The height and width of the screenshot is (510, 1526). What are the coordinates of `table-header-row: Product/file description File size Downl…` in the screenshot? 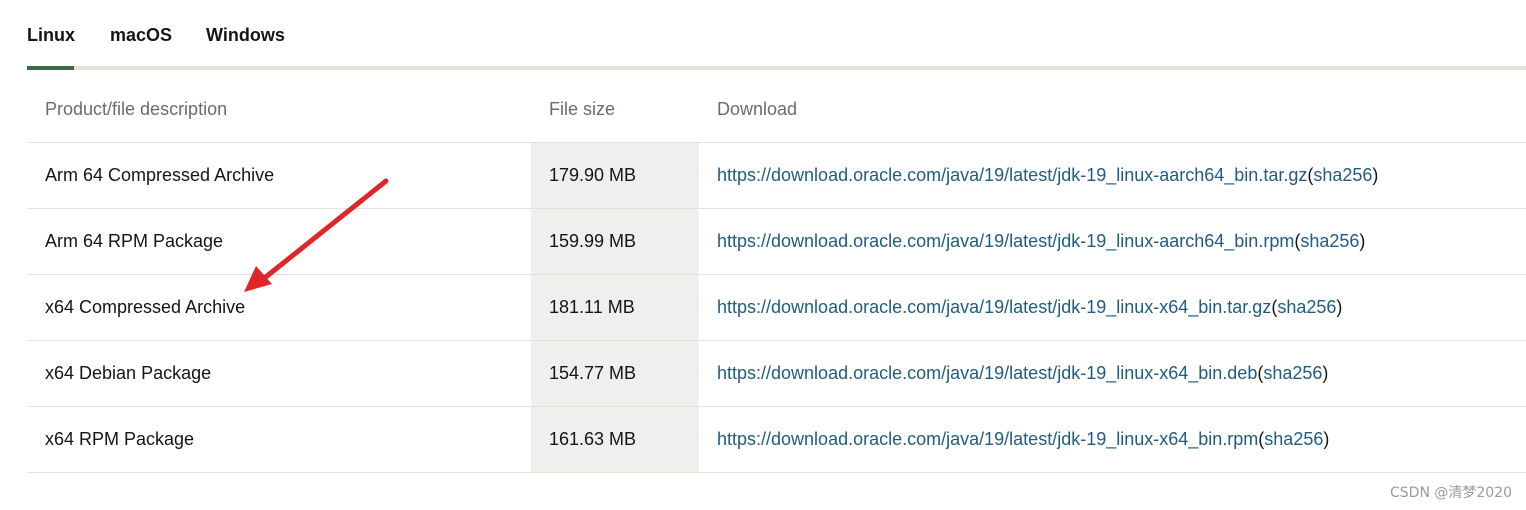 It's located at (776, 110).